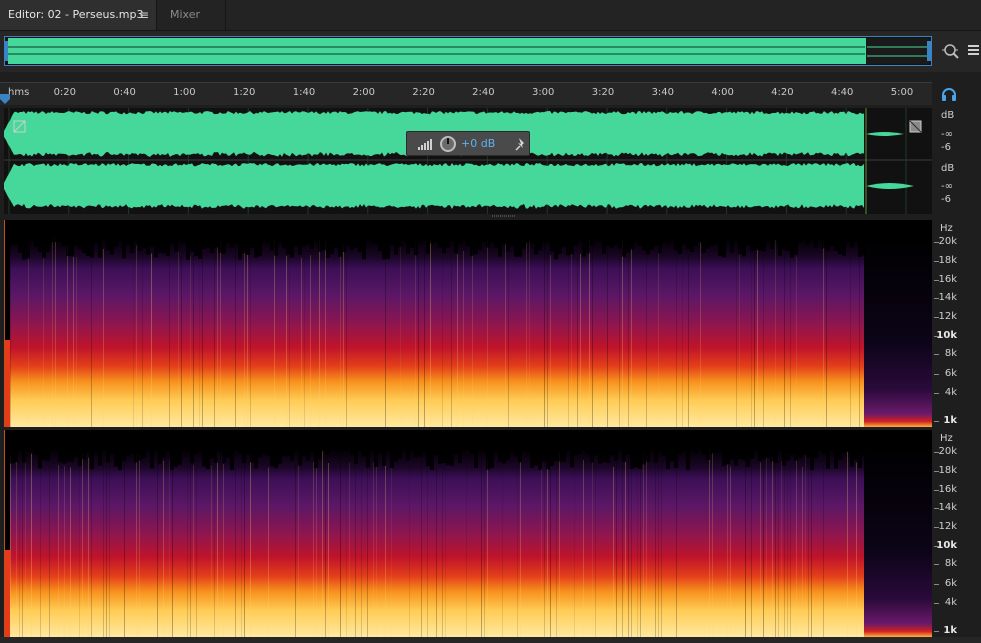  I want to click on ruler-tick-label: 3:20, so click(603, 92).